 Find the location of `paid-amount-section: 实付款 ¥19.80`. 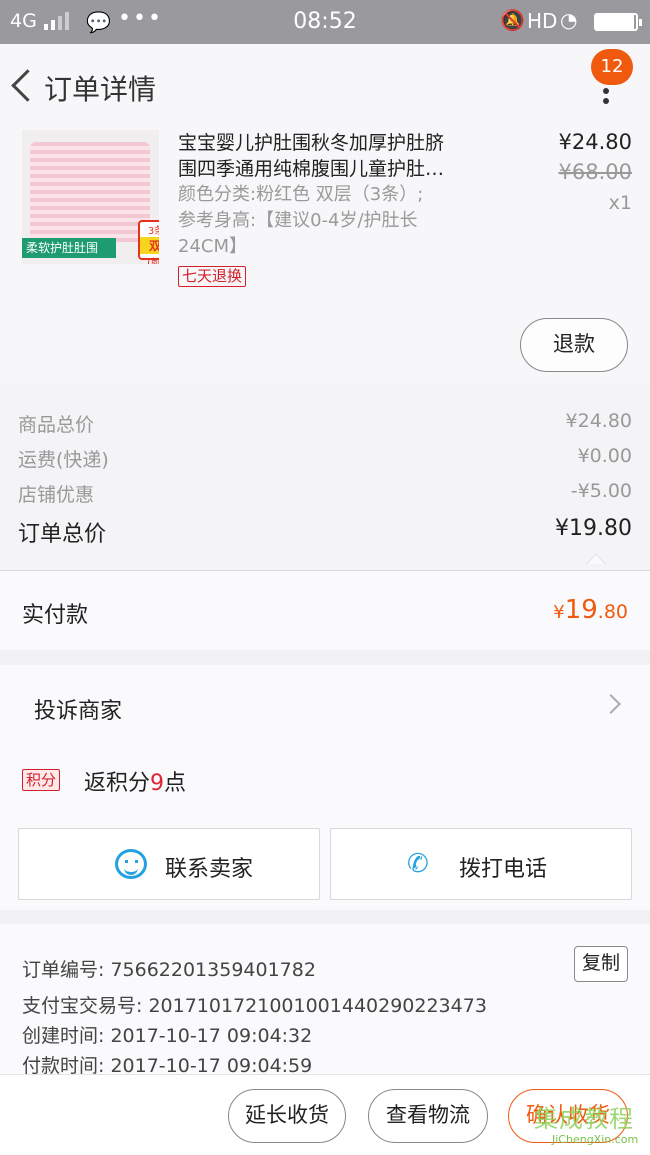

paid-amount-section: 实付款 ¥19.80 is located at coordinates (325, 610).